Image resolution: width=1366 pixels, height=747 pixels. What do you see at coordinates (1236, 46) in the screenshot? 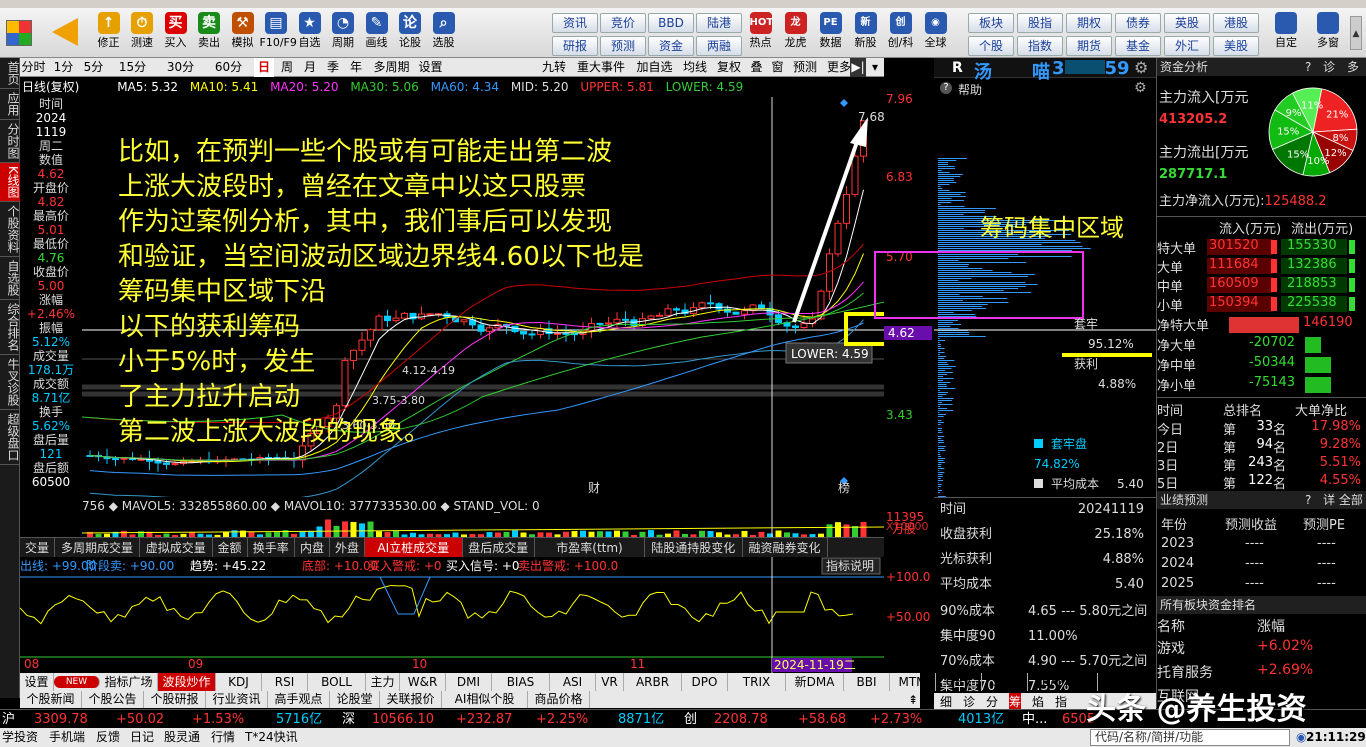
I see `market-button: 美股` at bounding box center [1236, 46].